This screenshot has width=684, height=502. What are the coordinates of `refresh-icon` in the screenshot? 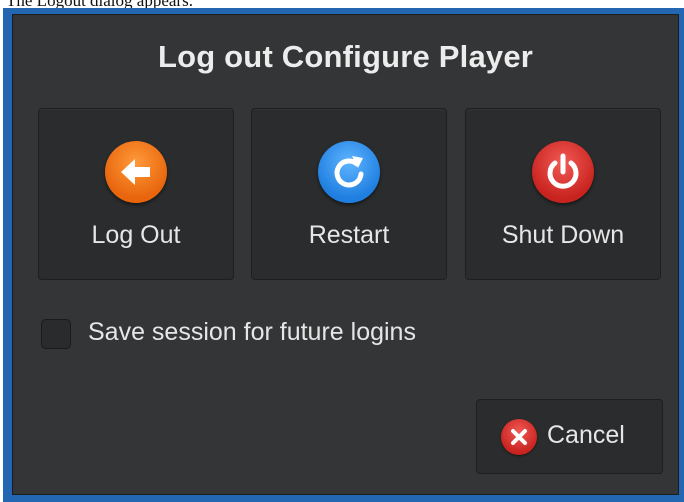 It's located at (349, 172).